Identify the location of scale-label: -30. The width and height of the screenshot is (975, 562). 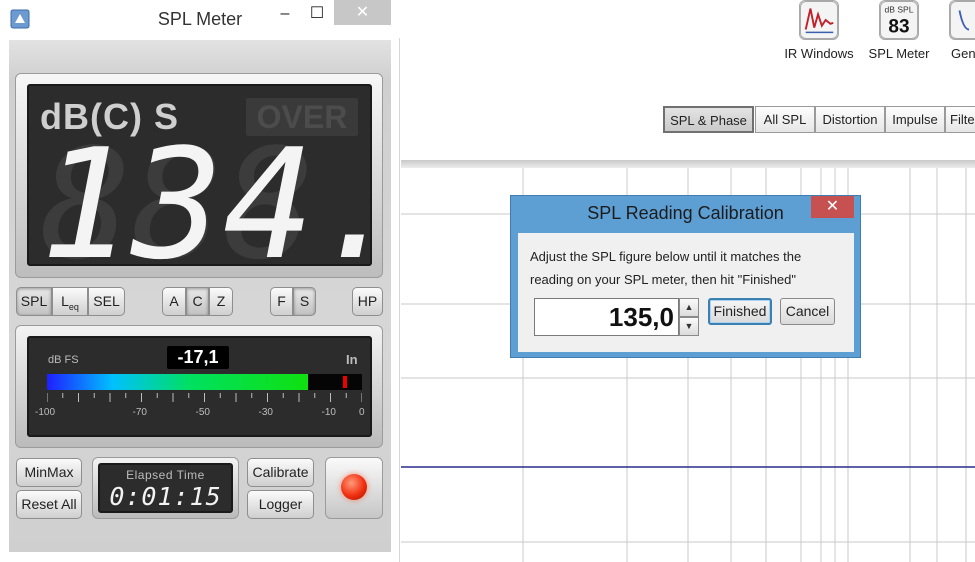
(265, 412).